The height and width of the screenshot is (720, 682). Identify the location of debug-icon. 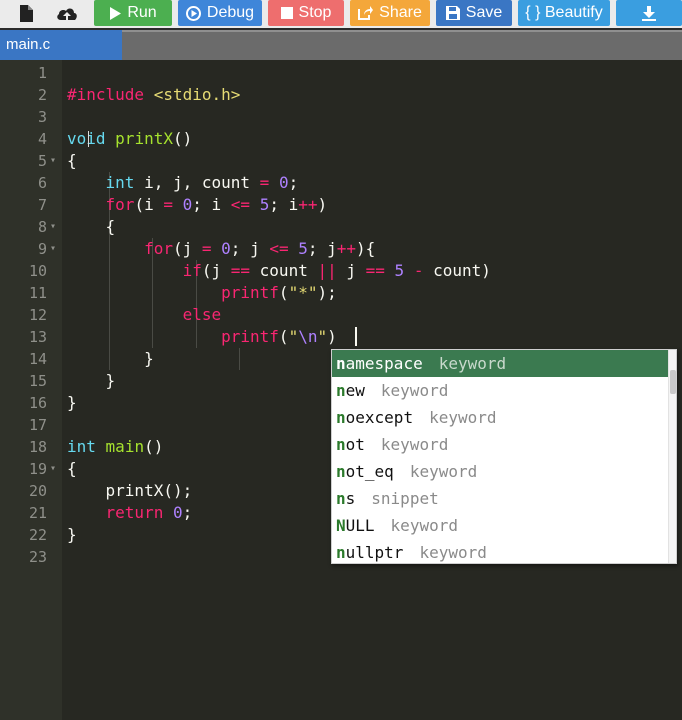
(193, 13).